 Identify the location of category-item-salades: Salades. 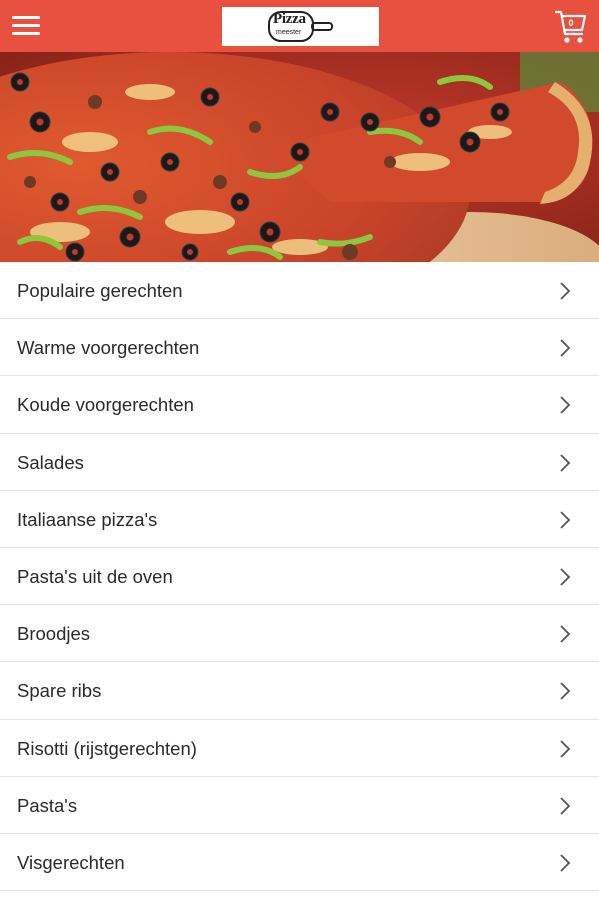
(299, 462).